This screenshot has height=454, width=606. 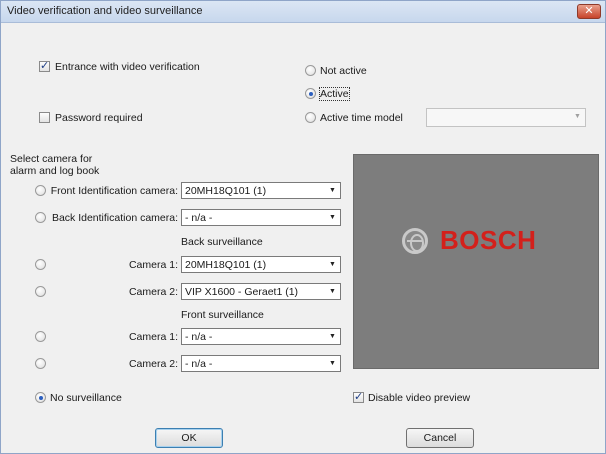 I want to click on disable-video-preview-checkbox, so click(x=358, y=396).